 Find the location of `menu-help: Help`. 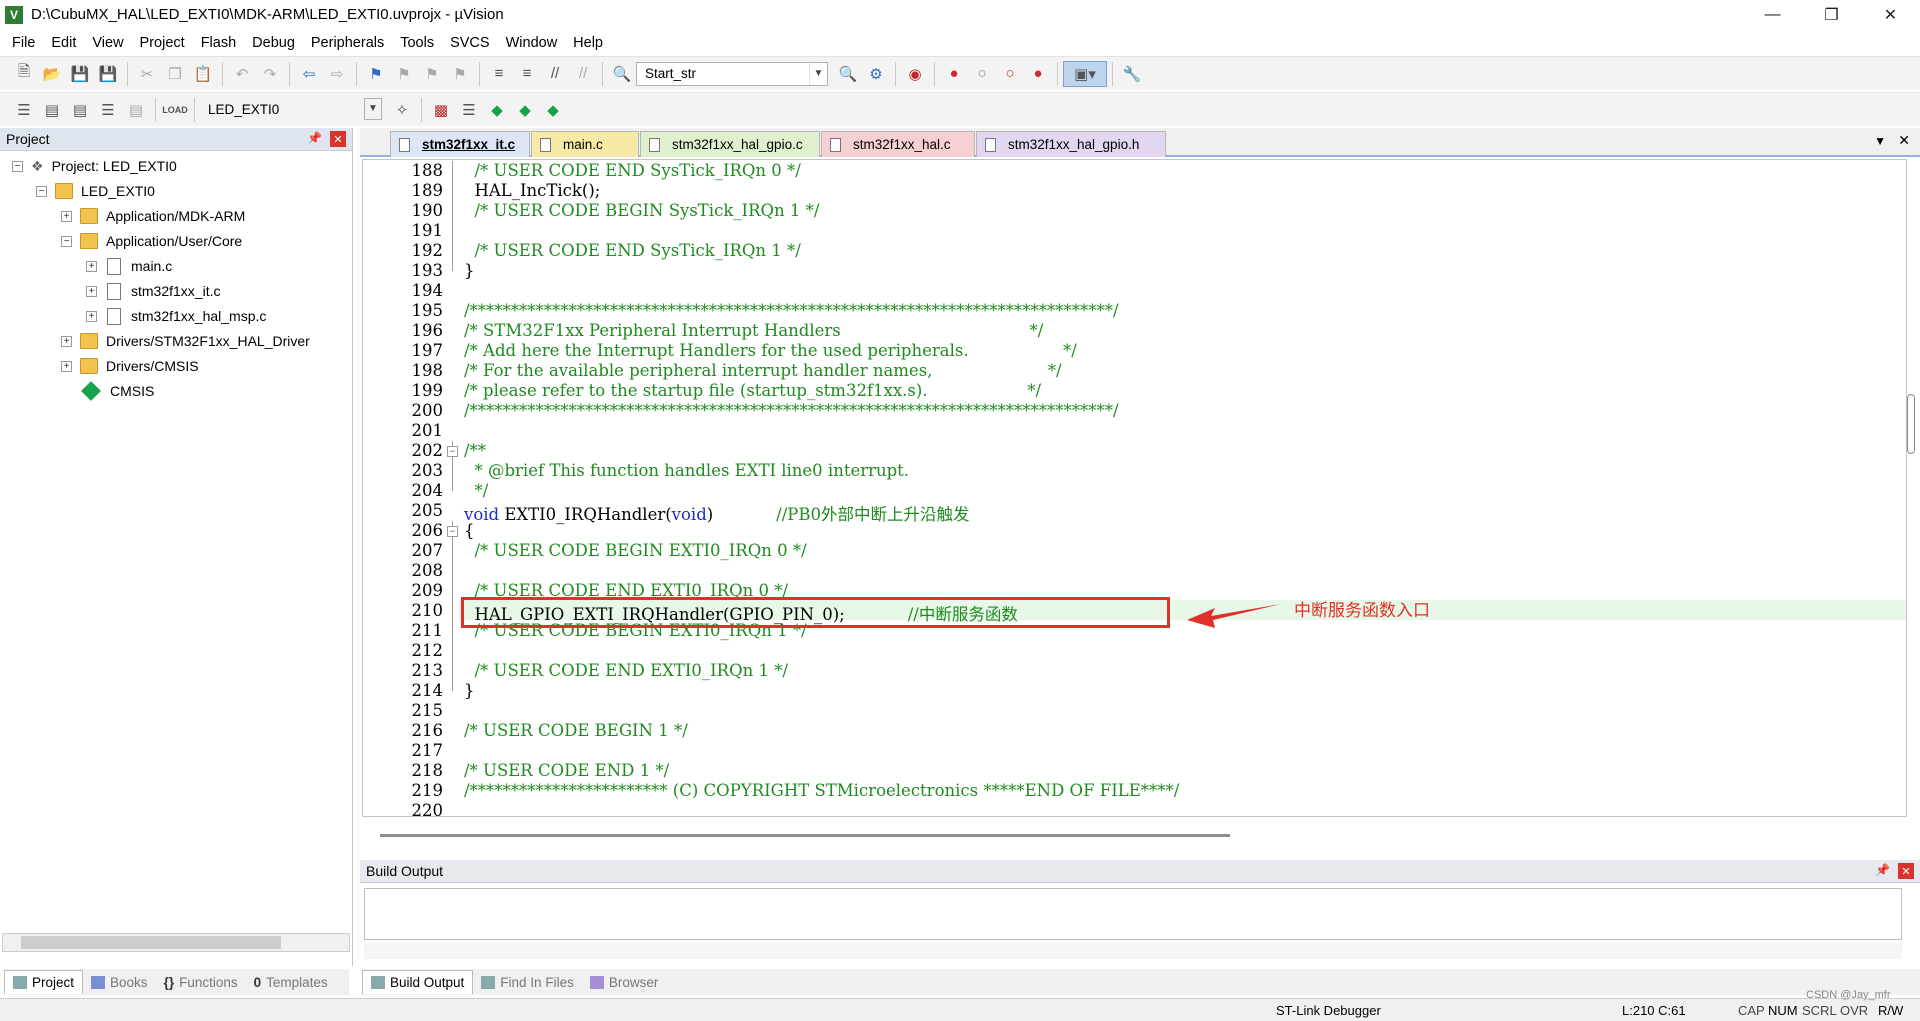

menu-help: Help is located at coordinates (588, 43).